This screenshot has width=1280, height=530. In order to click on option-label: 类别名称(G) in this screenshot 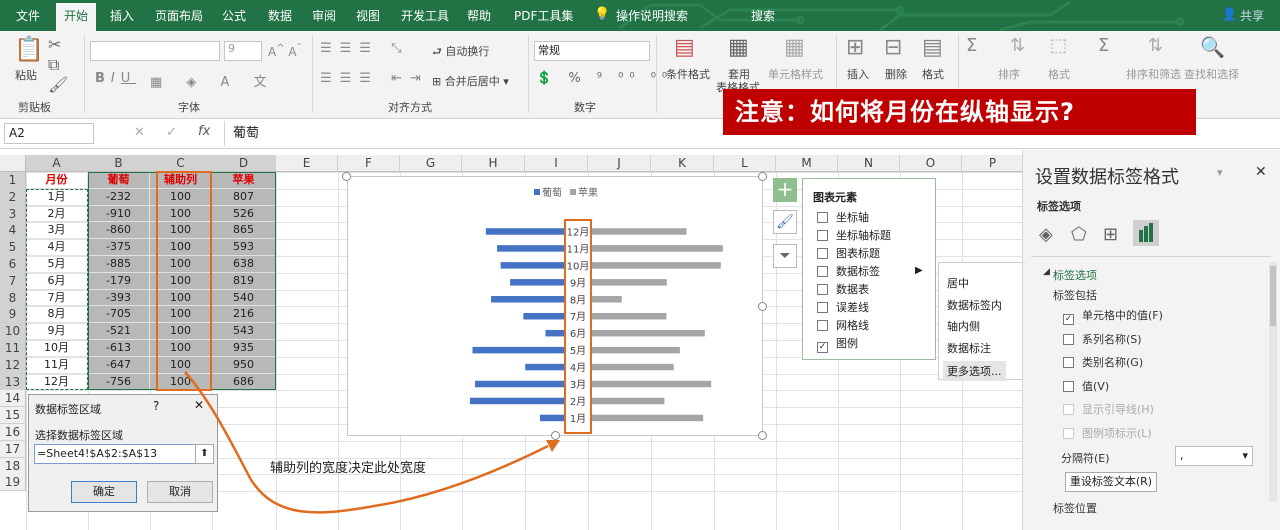, I will do `click(1113, 362)`.